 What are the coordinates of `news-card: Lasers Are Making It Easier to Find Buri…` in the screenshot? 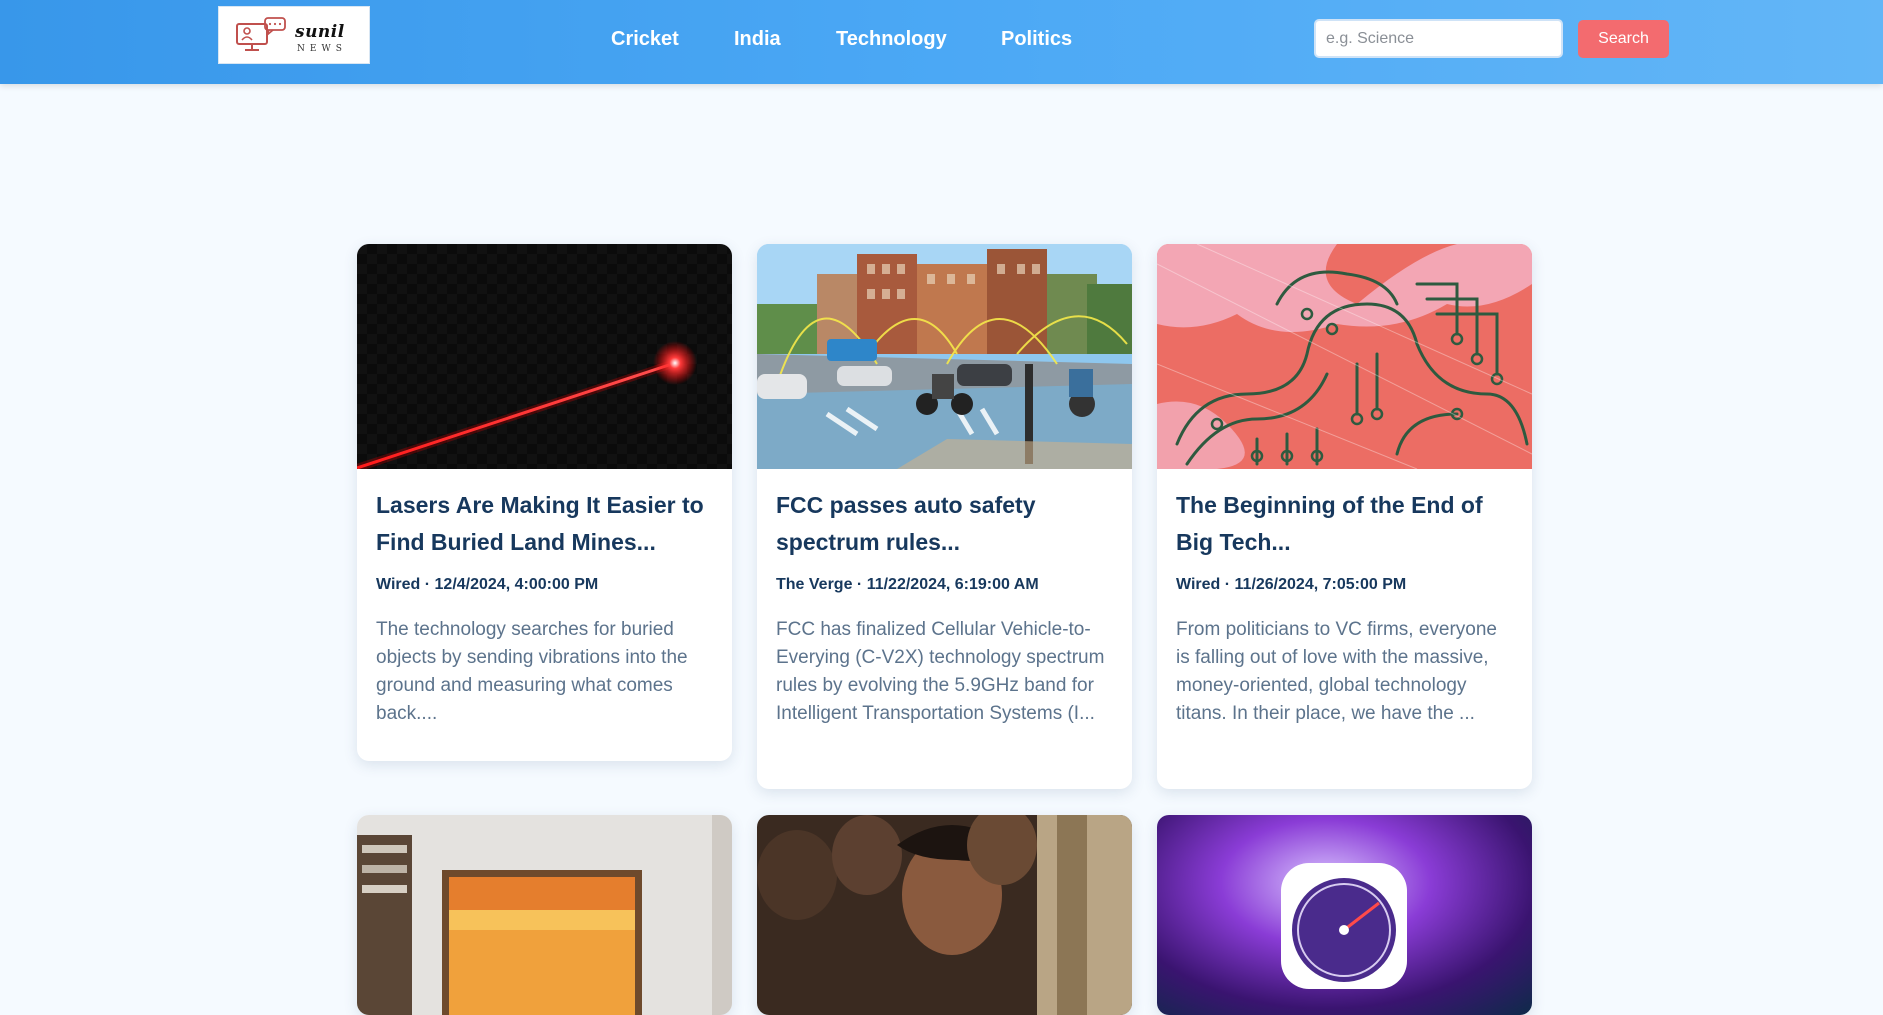 It's located at (544, 502).